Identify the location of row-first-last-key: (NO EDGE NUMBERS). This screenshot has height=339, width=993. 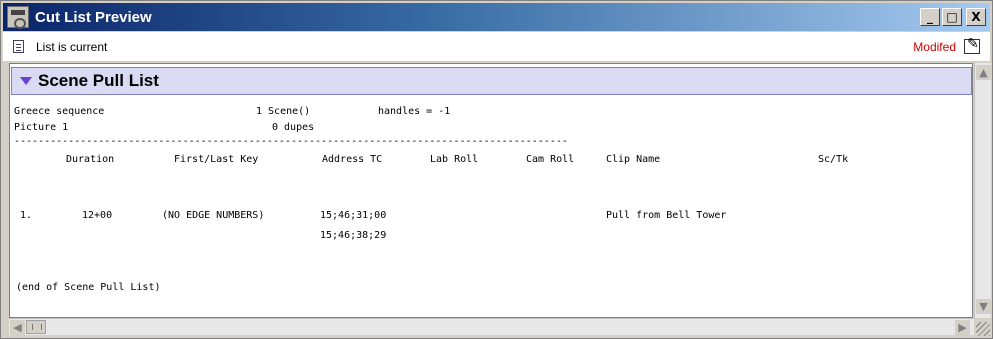
(213, 215).